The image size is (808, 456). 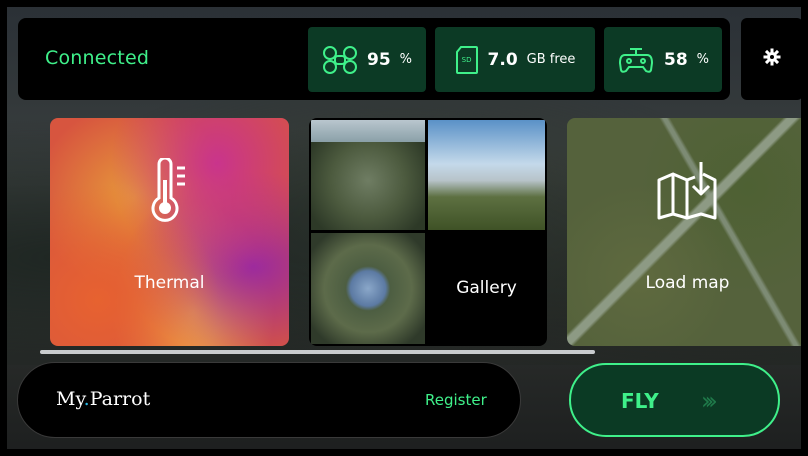 I want to click on fly-button: FLY ›››, so click(x=674, y=400).